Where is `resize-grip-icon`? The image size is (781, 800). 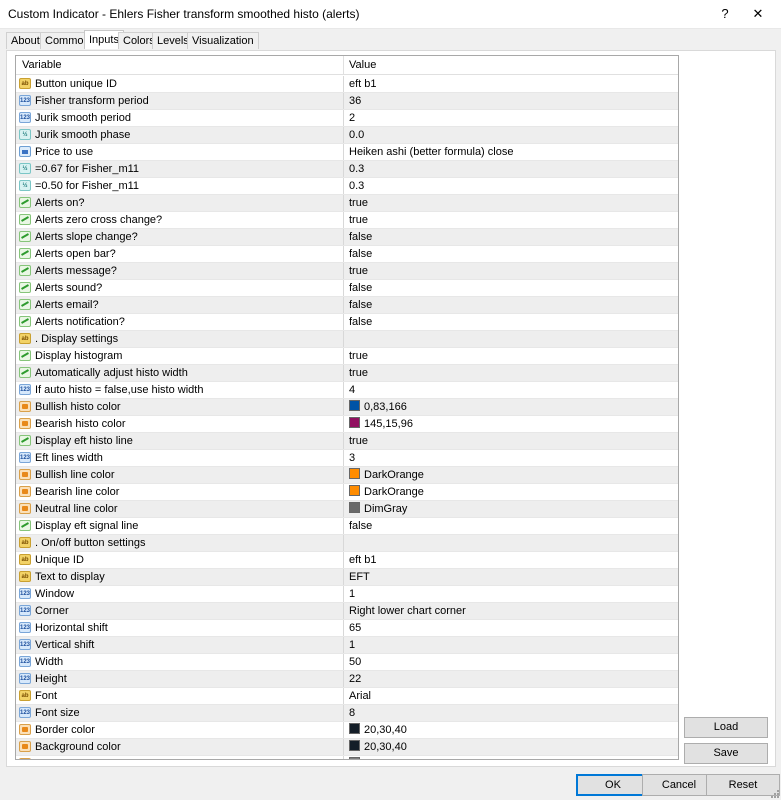
resize-grip-icon is located at coordinates (774, 793).